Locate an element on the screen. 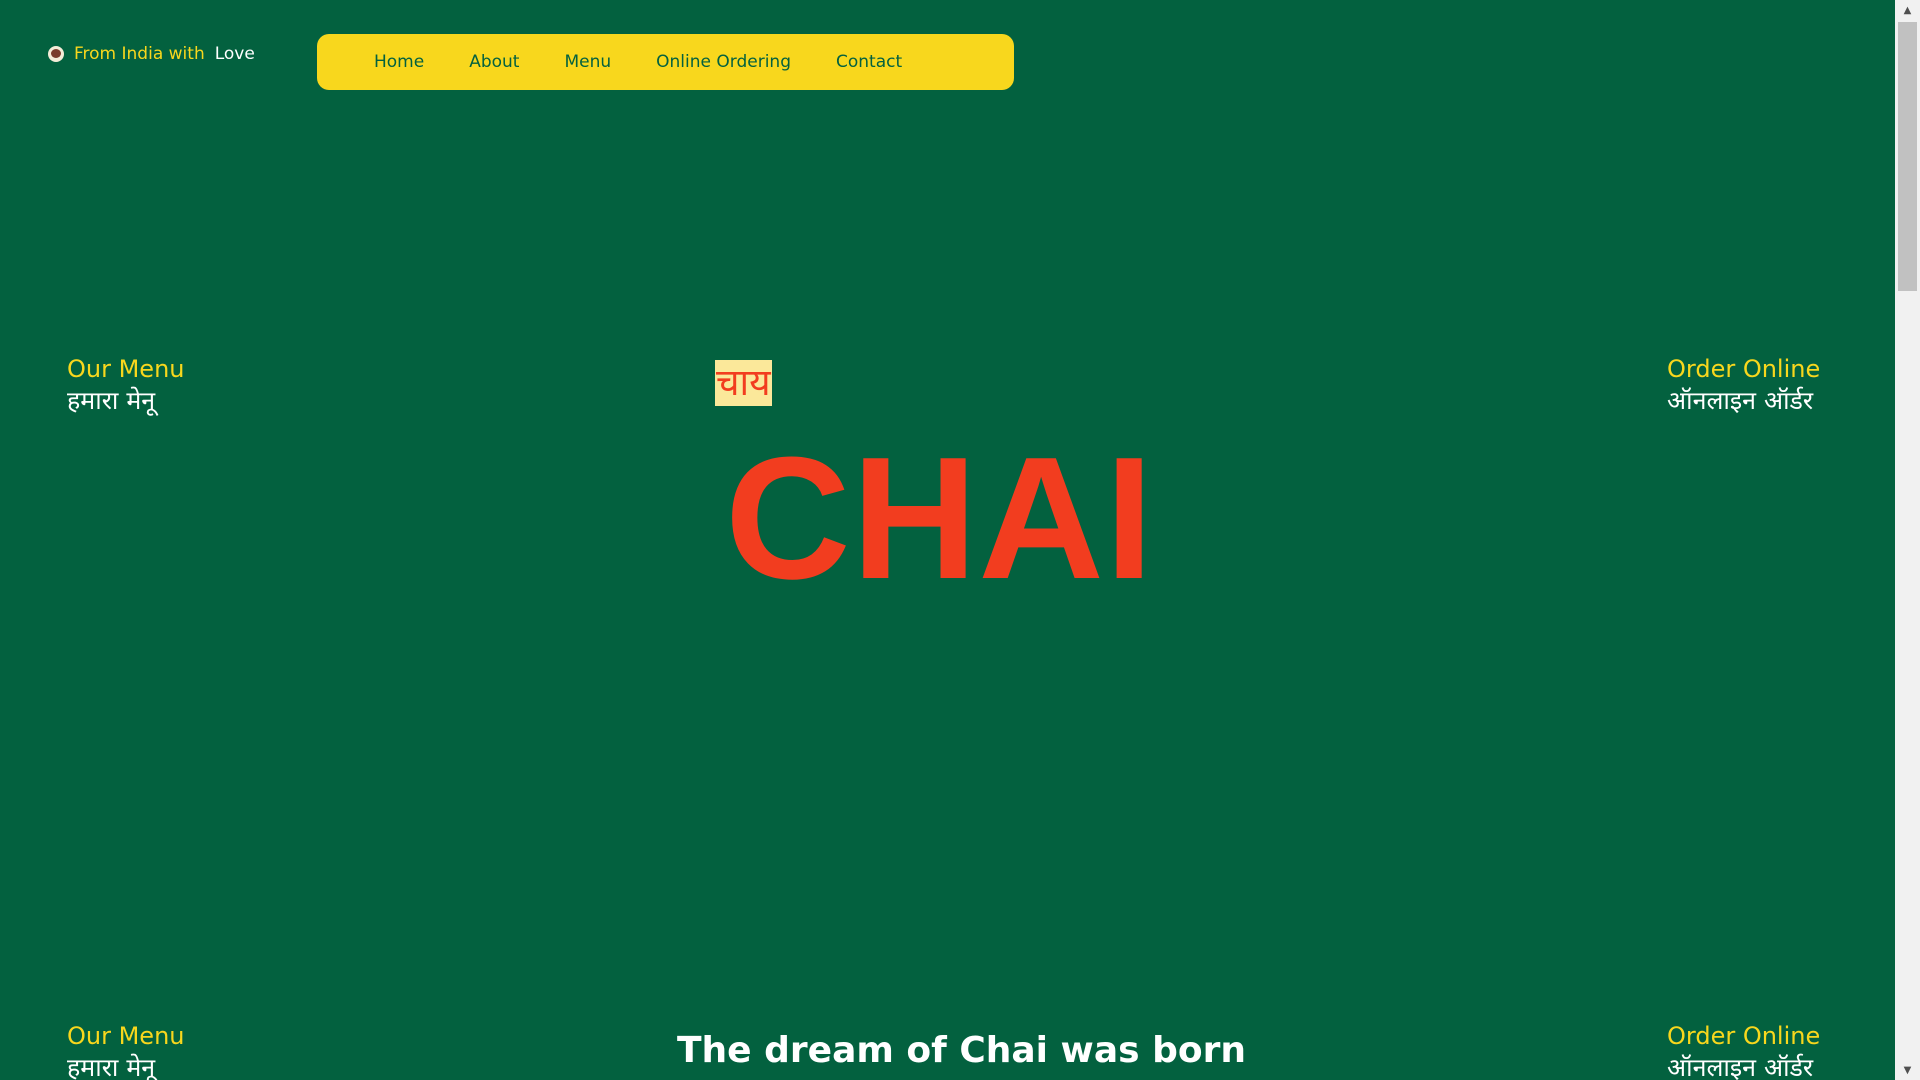 The height and width of the screenshot is (1080, 1920). vertical-scrollbar: ▲ ▼ is located at coordinates (1907, 540).